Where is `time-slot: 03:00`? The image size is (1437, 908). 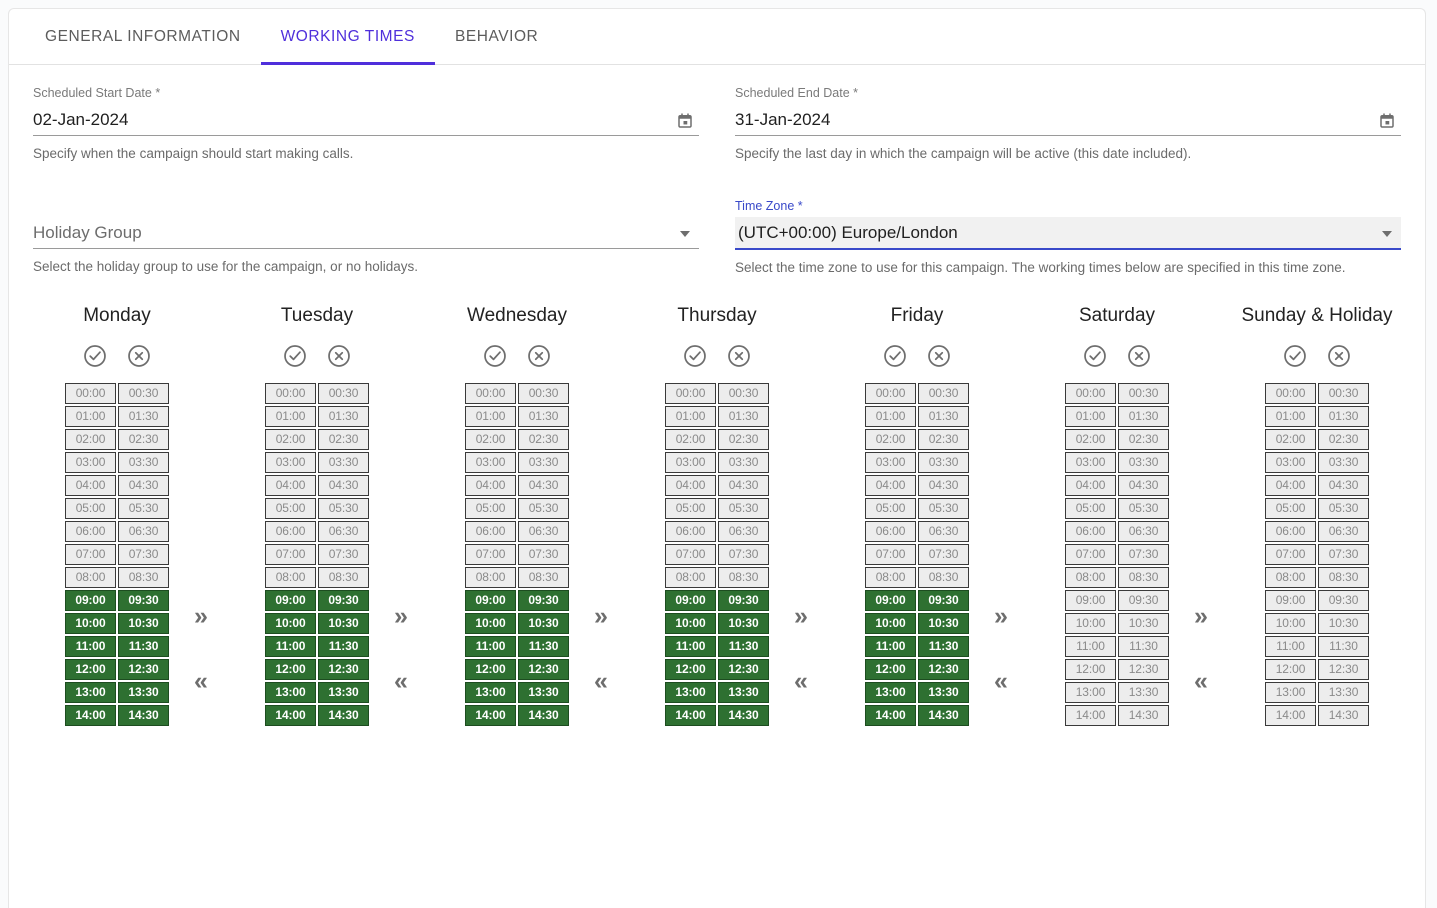 time-slot: 03:00 is located at coordinates (890, 462).